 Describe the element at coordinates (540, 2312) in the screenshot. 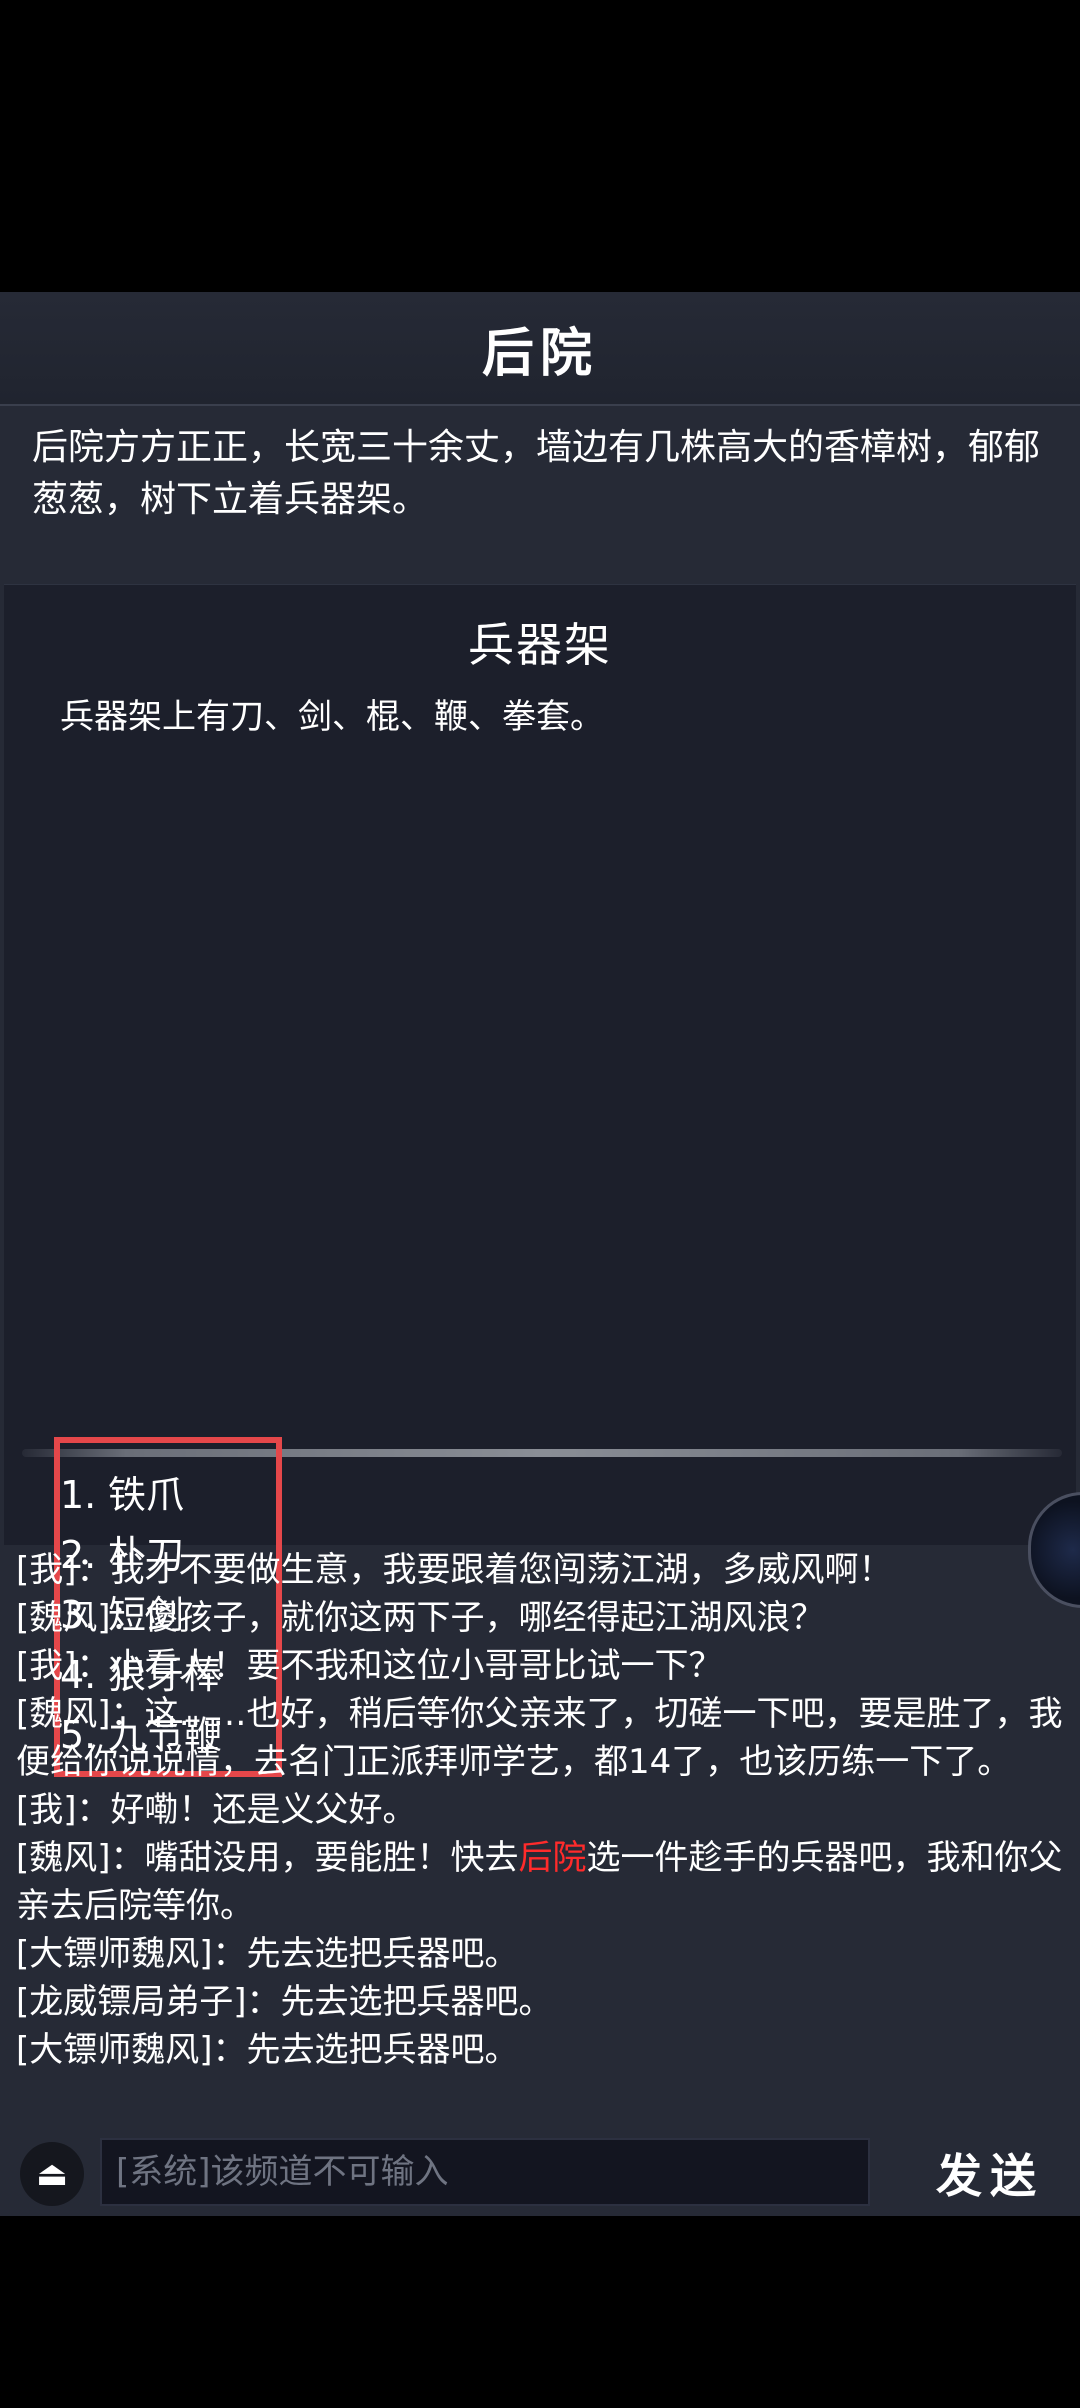

I see `bottom-black-bar` at that location.